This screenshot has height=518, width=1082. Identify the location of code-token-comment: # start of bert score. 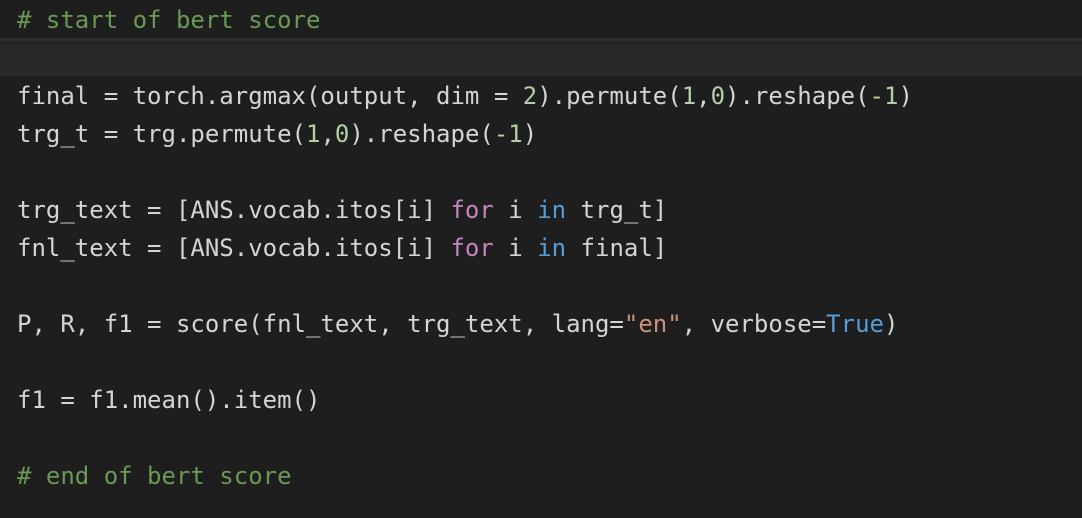
(169, 20).